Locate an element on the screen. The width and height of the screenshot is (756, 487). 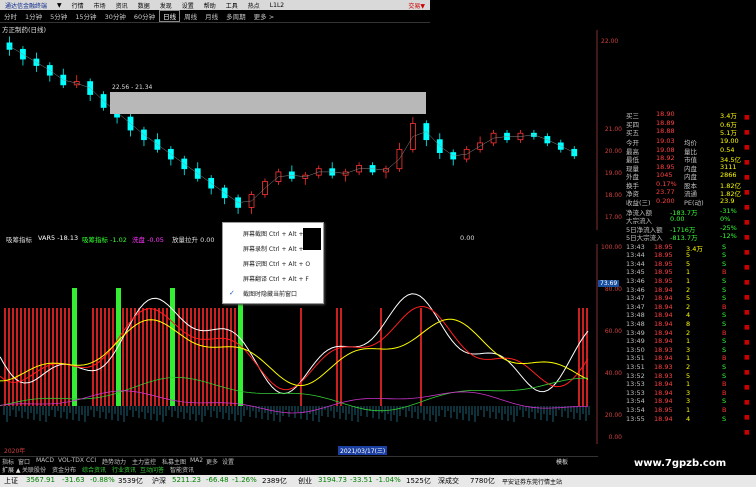
tick-time: 13:46 is located at coordinates (635, 289).